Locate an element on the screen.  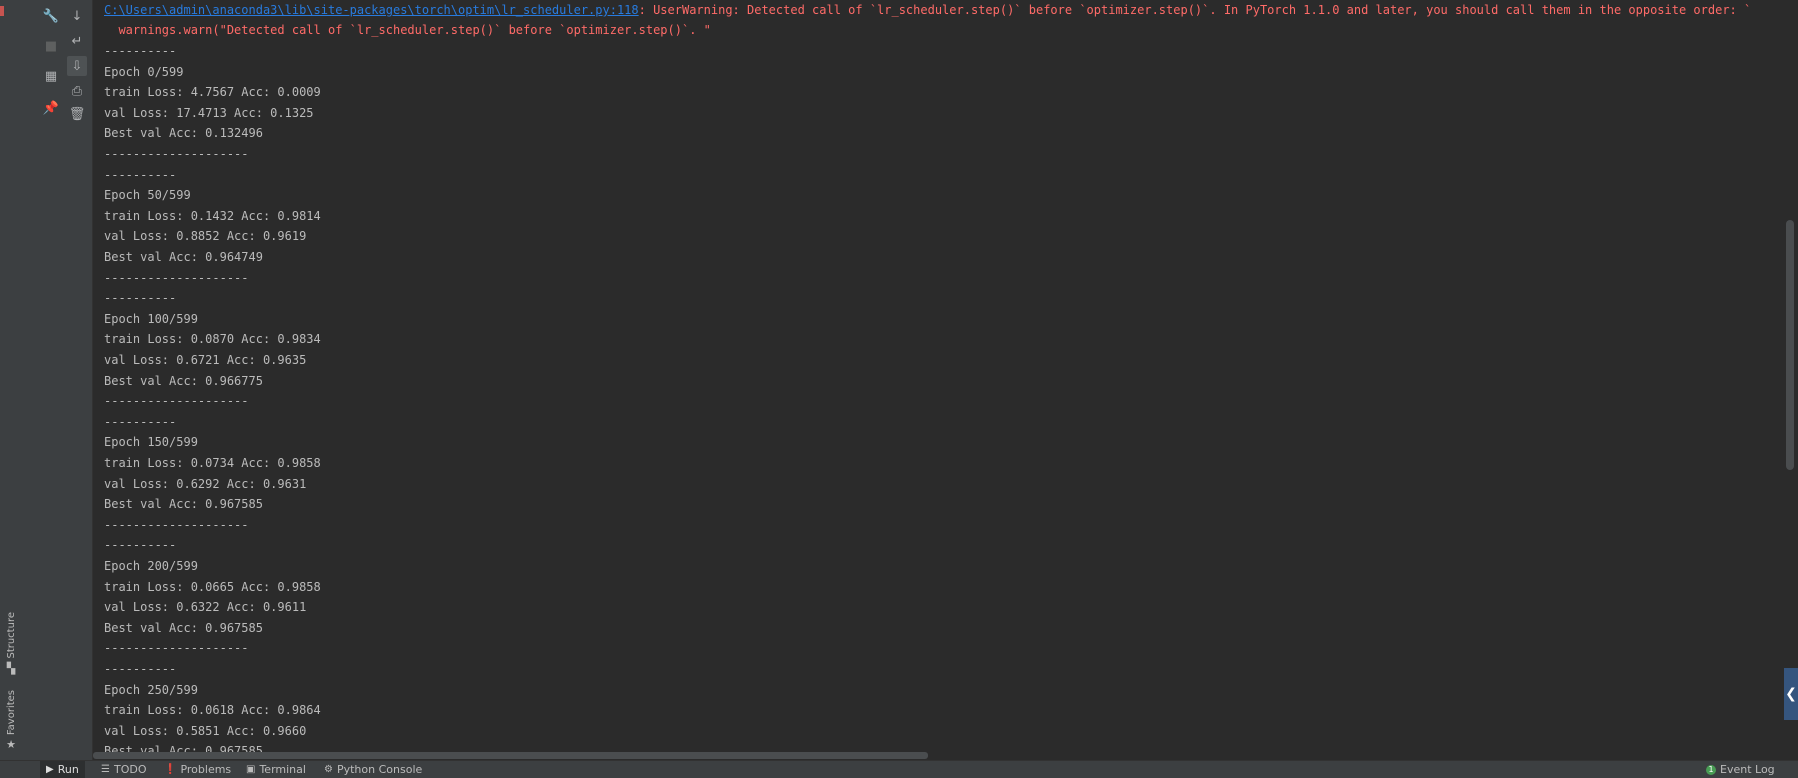
vertical-scrollbar-thumb is located at coordinates (1790, 345).